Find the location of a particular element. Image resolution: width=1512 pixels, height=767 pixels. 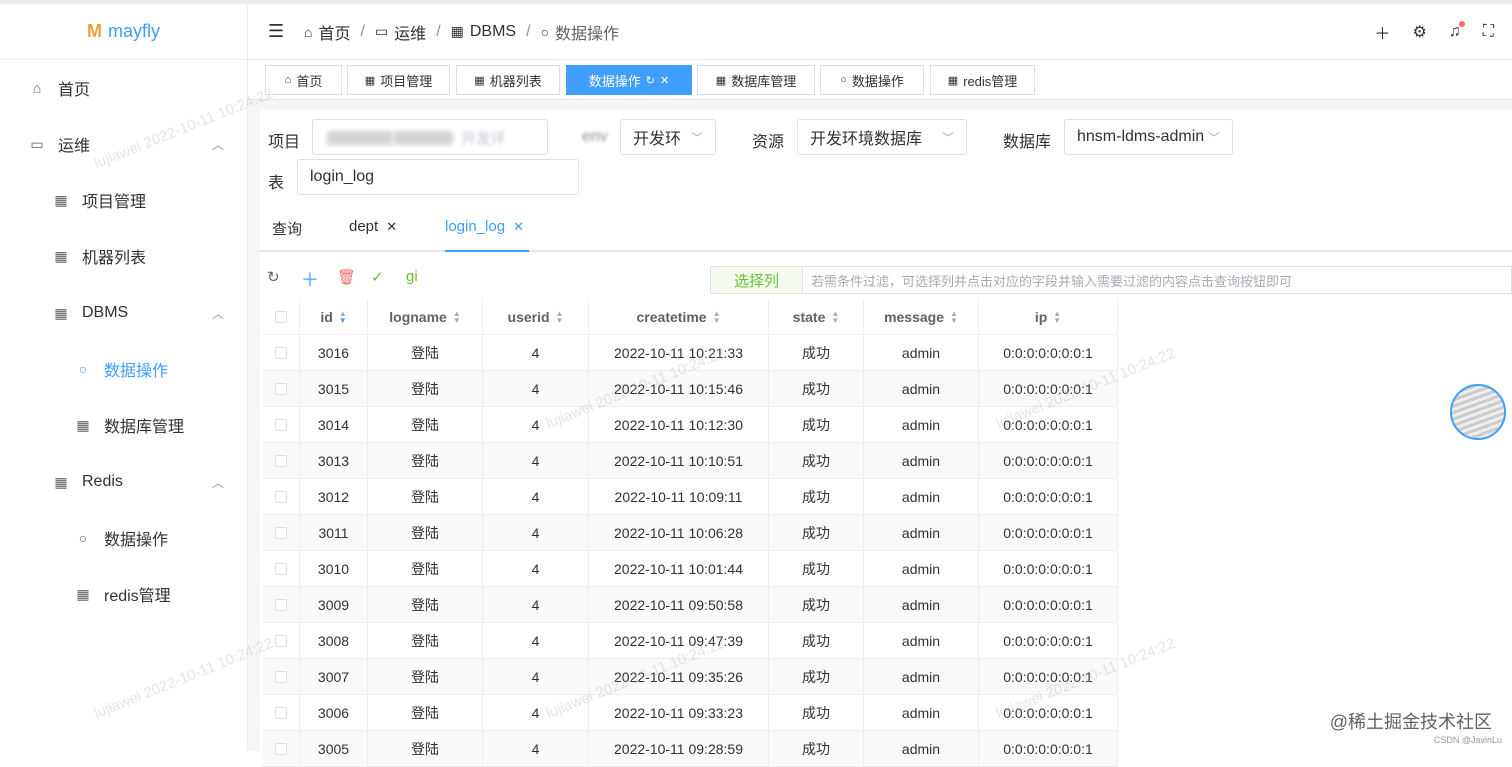

sidebar-item-6: ▦ 数据库管理 is located at coordinates (124, 425).